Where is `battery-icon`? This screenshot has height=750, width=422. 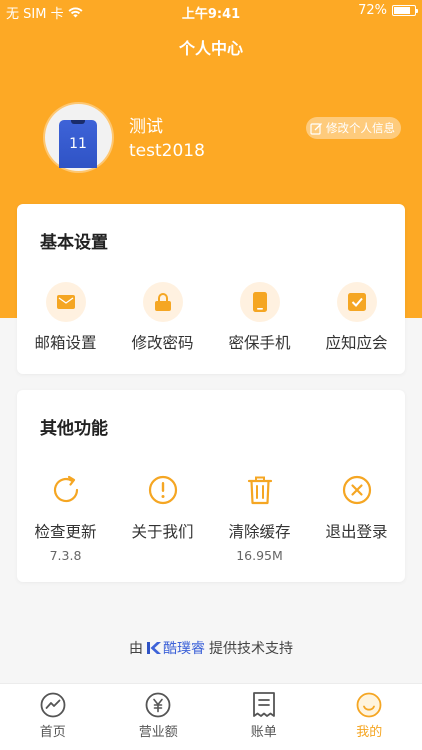
battery-icon is located at coordinates (405, 10).